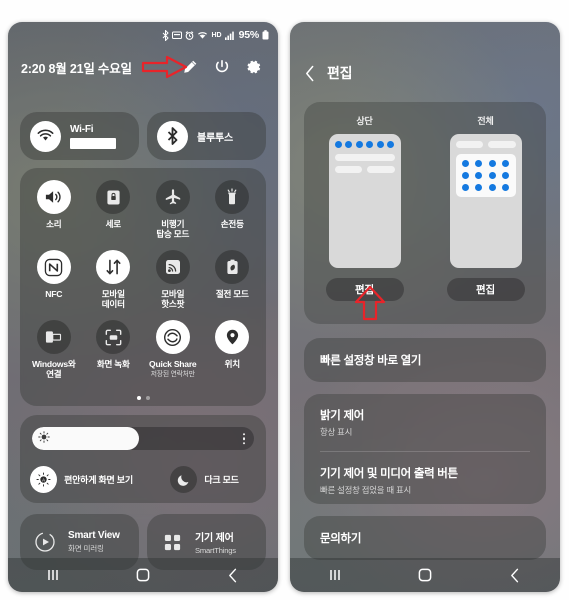  Describe the element at coordinates (114, 285) in the screenshot. I see `tile-mobile-data: 모바일 데이터` at that location.